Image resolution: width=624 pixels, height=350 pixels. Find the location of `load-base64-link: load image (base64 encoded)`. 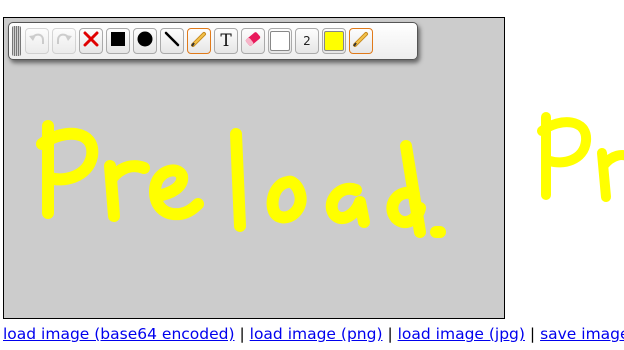

load-base64-link: load image (base64 encoded) is located at coordinates (119, 334).